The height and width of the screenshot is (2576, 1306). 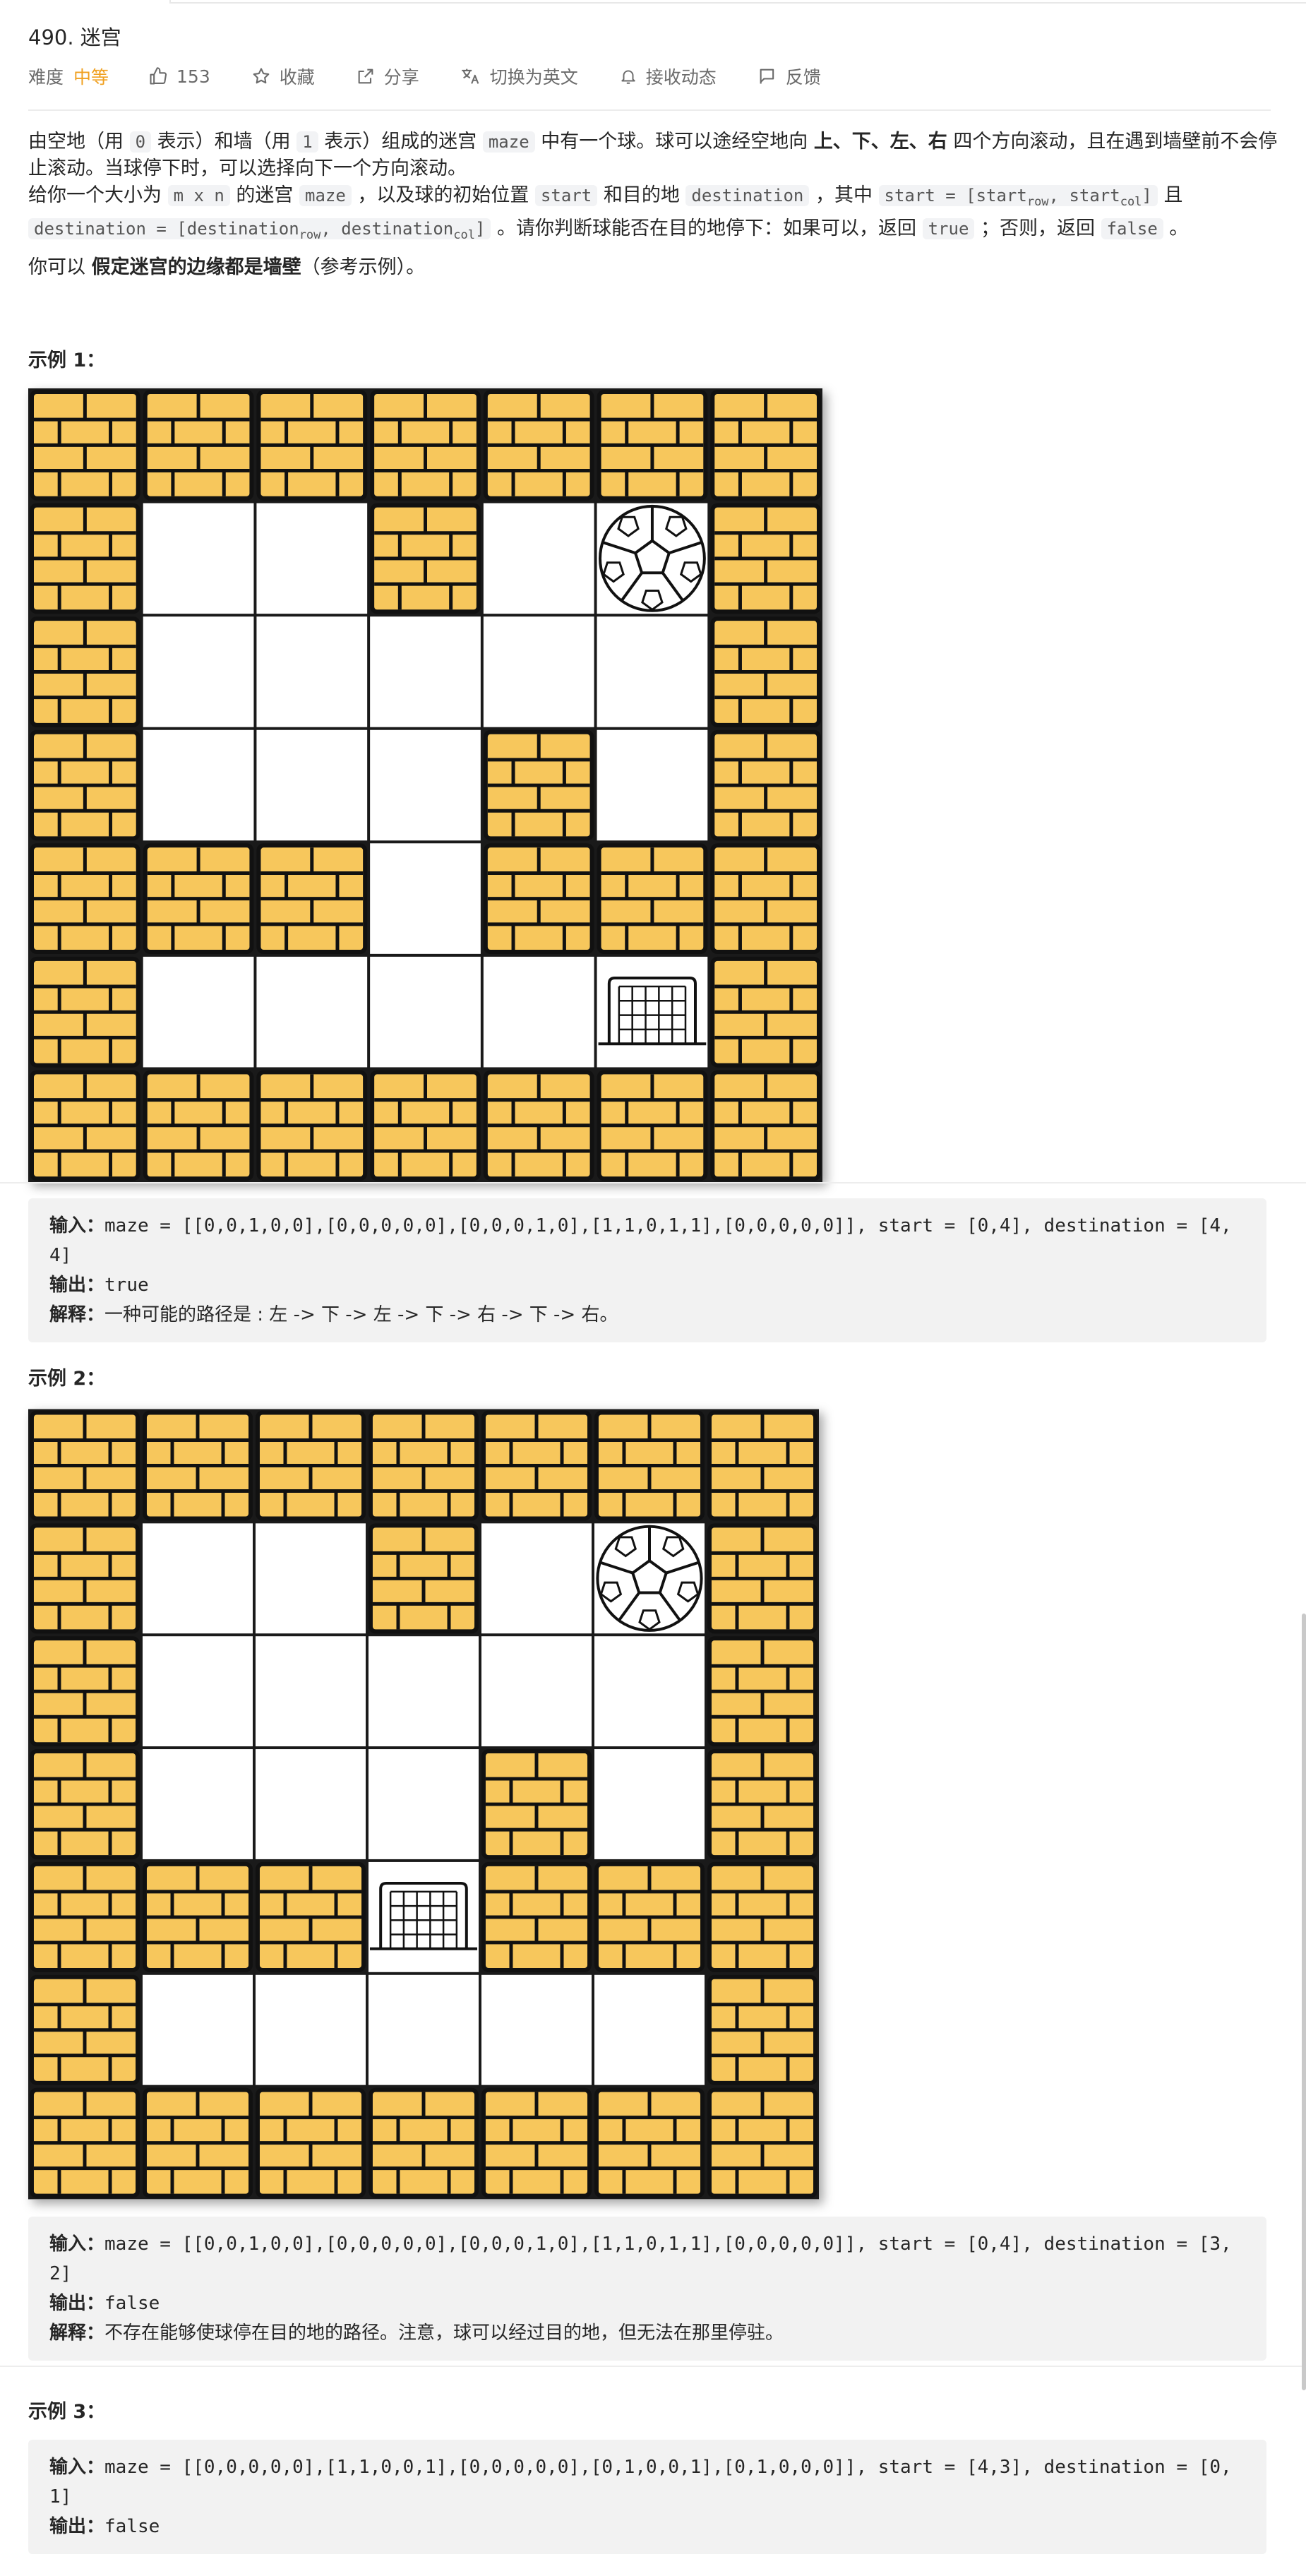 I want to click on example-3-title: 示例 3：, so click(x=67, y=2412).